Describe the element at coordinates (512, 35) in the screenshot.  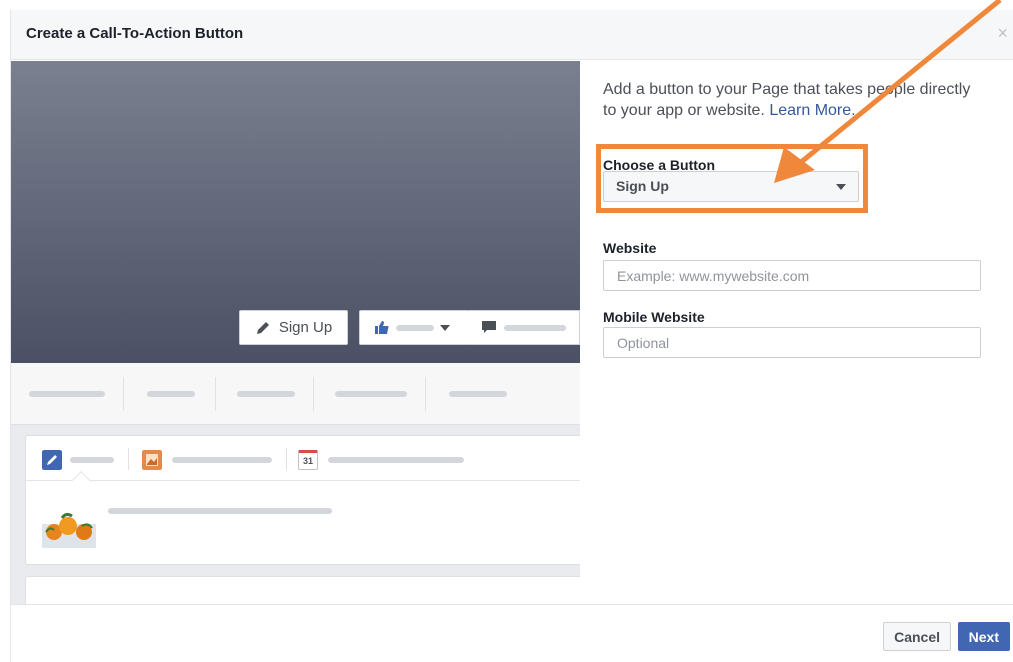
I see `dialog-header: Create a Call-To-Action Button ×` at that location.